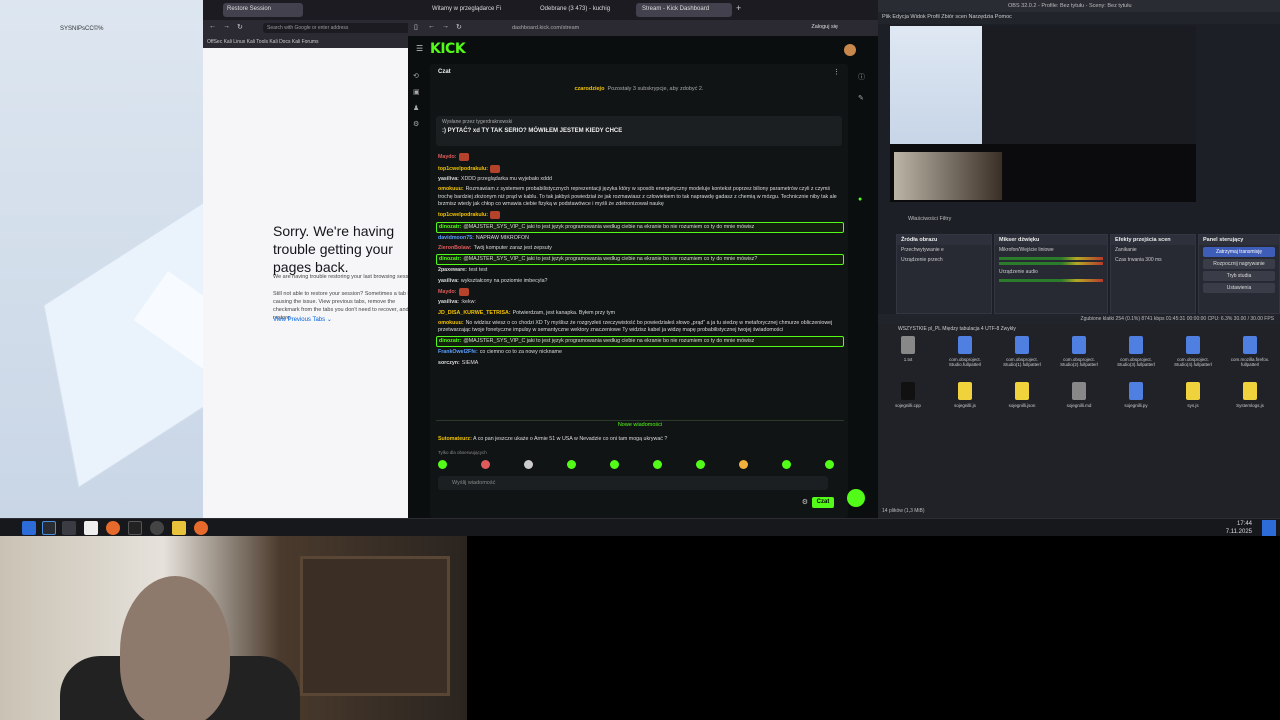  Describe the element at coordinates (416, 76) in the screenshot. I see `dashboard-icon: ⟲` at that location.